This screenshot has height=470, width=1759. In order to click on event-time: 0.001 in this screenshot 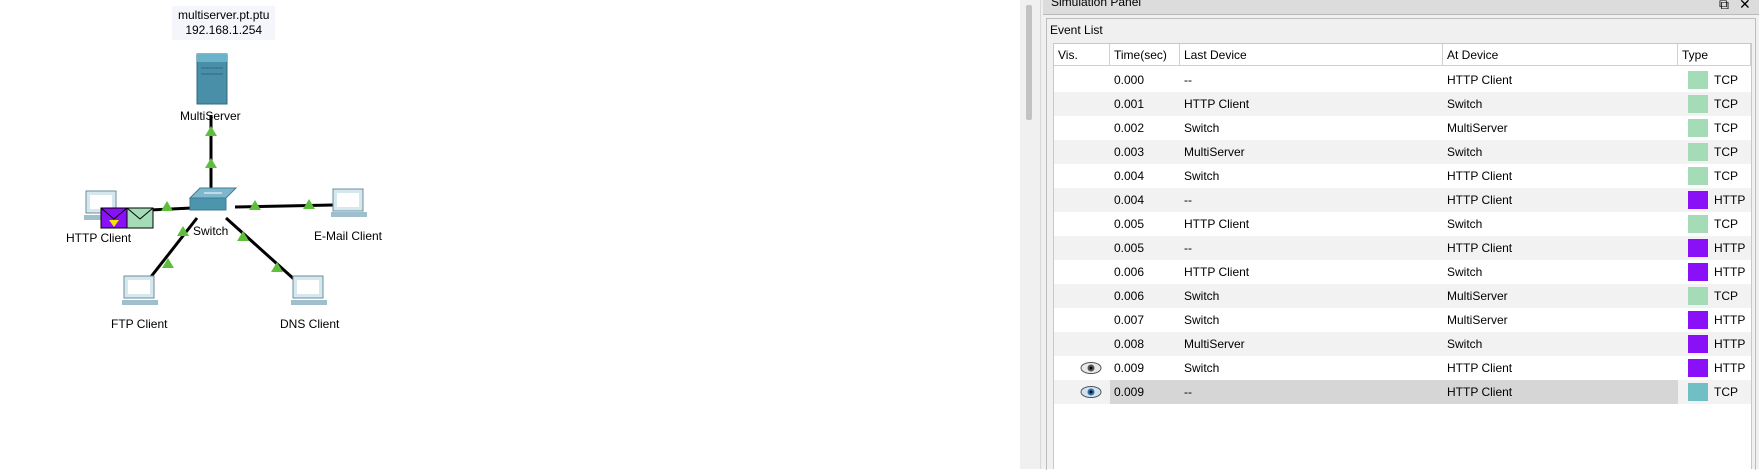, I will do `click(1129, 104)`.